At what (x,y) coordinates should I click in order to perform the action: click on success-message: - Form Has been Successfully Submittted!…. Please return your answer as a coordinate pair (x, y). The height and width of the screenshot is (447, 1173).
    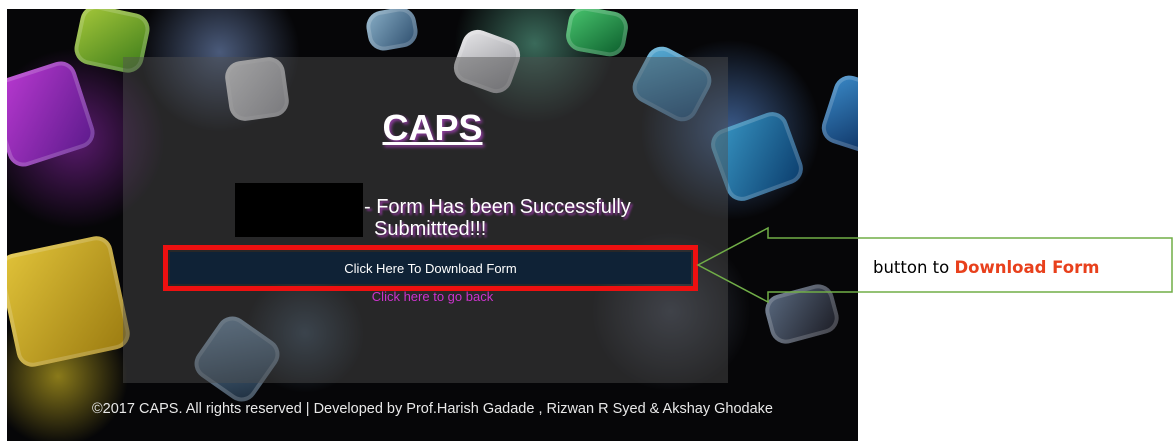
    Looking at the image, I should click on (544, 218).